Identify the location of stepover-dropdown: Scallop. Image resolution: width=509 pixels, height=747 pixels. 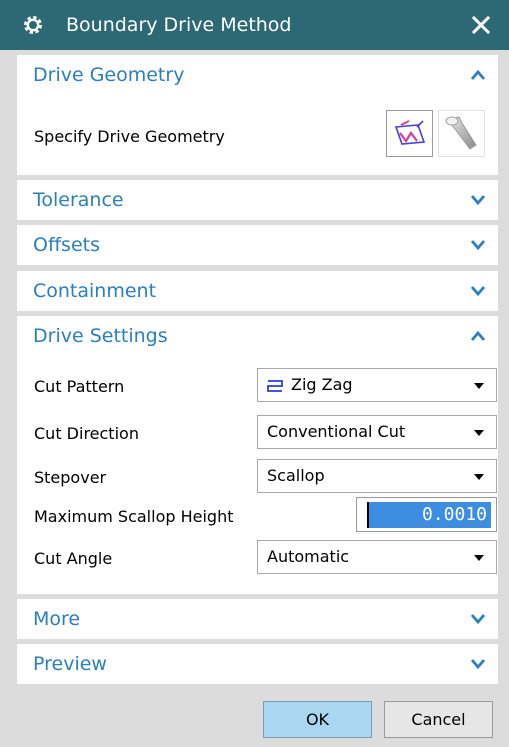
(377, 476).